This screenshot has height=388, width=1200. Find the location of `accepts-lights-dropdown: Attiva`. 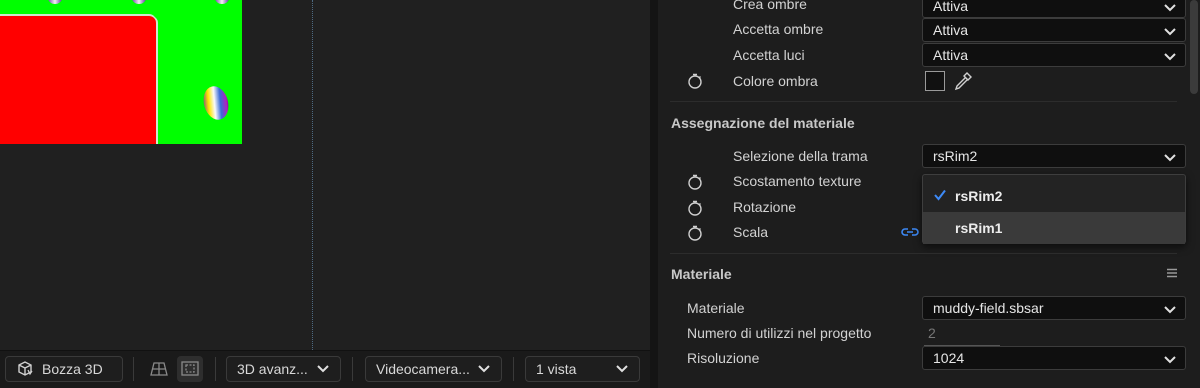

accepts-lights-dropdown: Attiva is located at coordinates (1054, 55).